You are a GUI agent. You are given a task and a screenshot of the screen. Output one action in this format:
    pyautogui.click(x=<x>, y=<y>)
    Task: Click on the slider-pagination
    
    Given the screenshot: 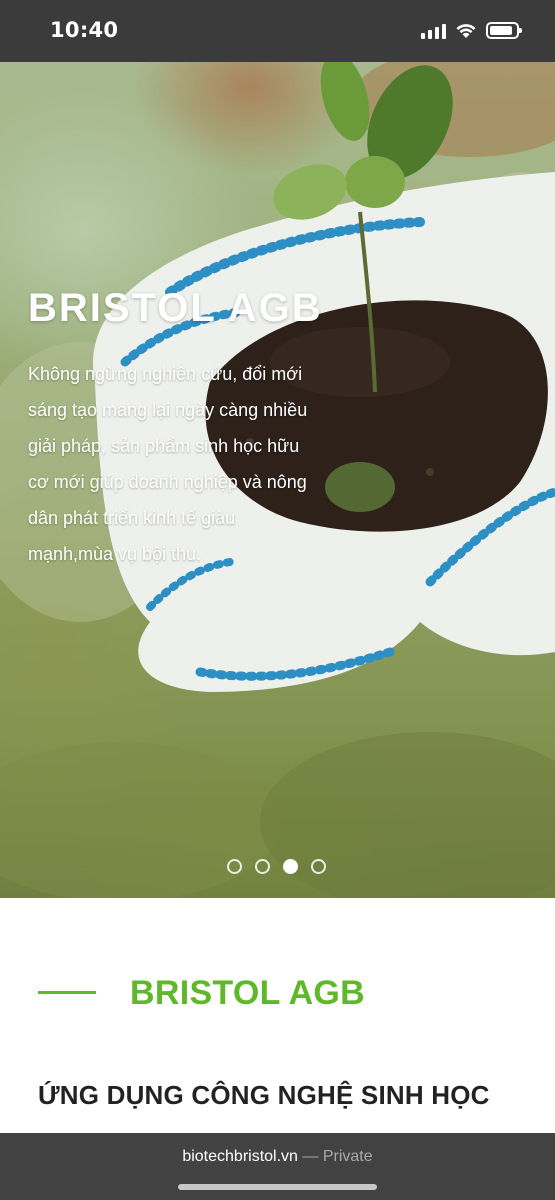 What is the action you would take?
    pyautogui.click(x=276, y=866)
    